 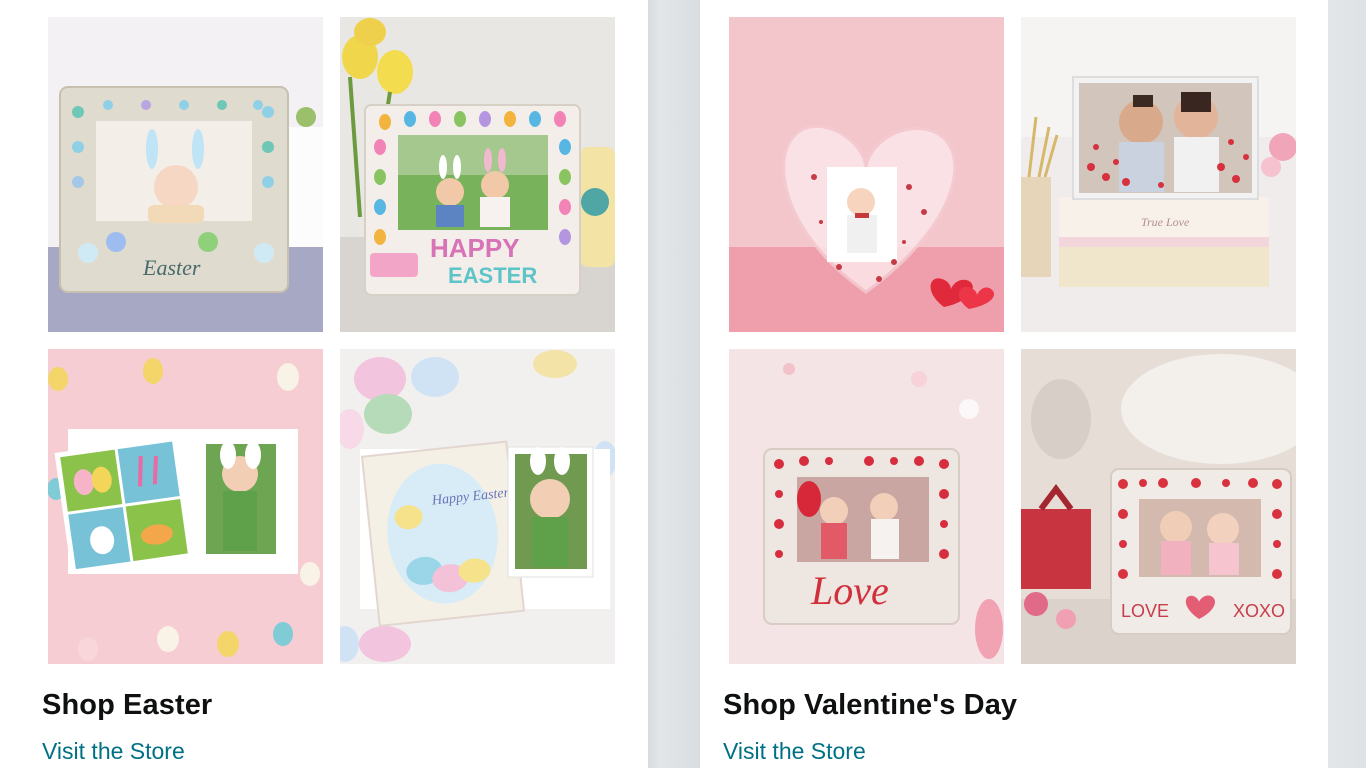 I want to click on easter-chick-card-image: Happy Easter, so click(x=477, y=506).